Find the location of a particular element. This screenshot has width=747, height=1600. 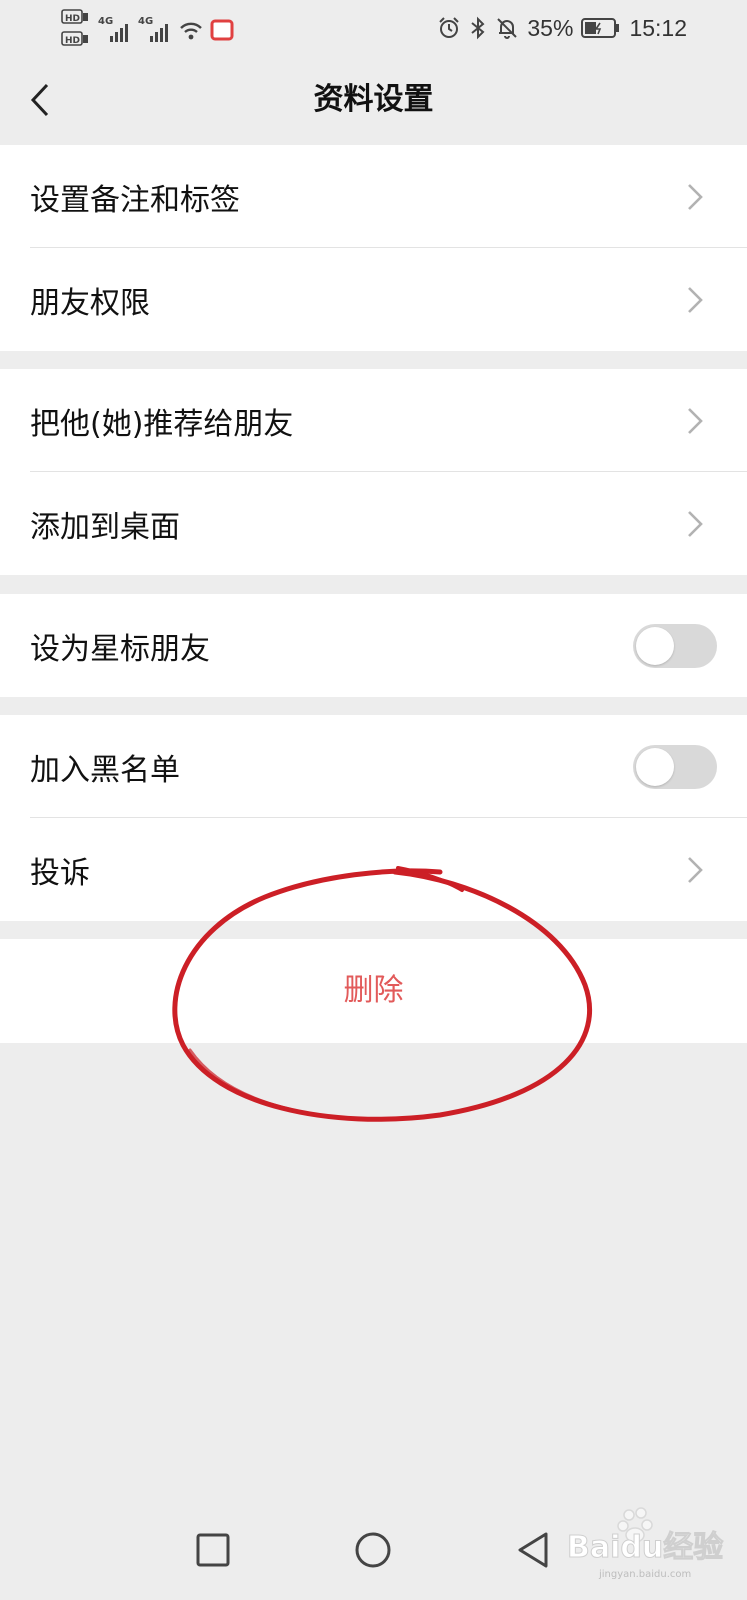

nav-bar: 资料设置 is located at coordinates (373, 100).